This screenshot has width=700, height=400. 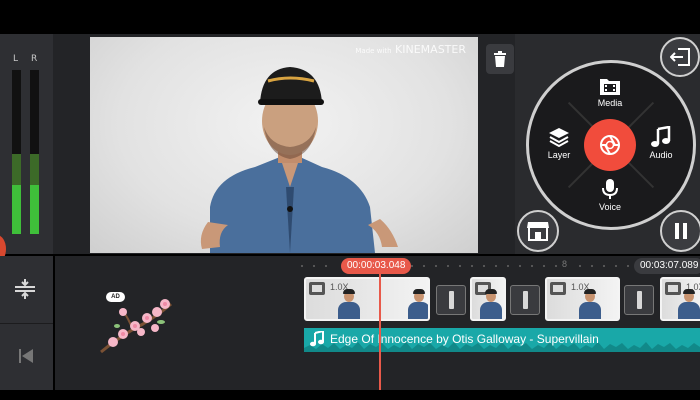 I want to click on wheel-voice-button: Voice, so click(x=610, y=195).